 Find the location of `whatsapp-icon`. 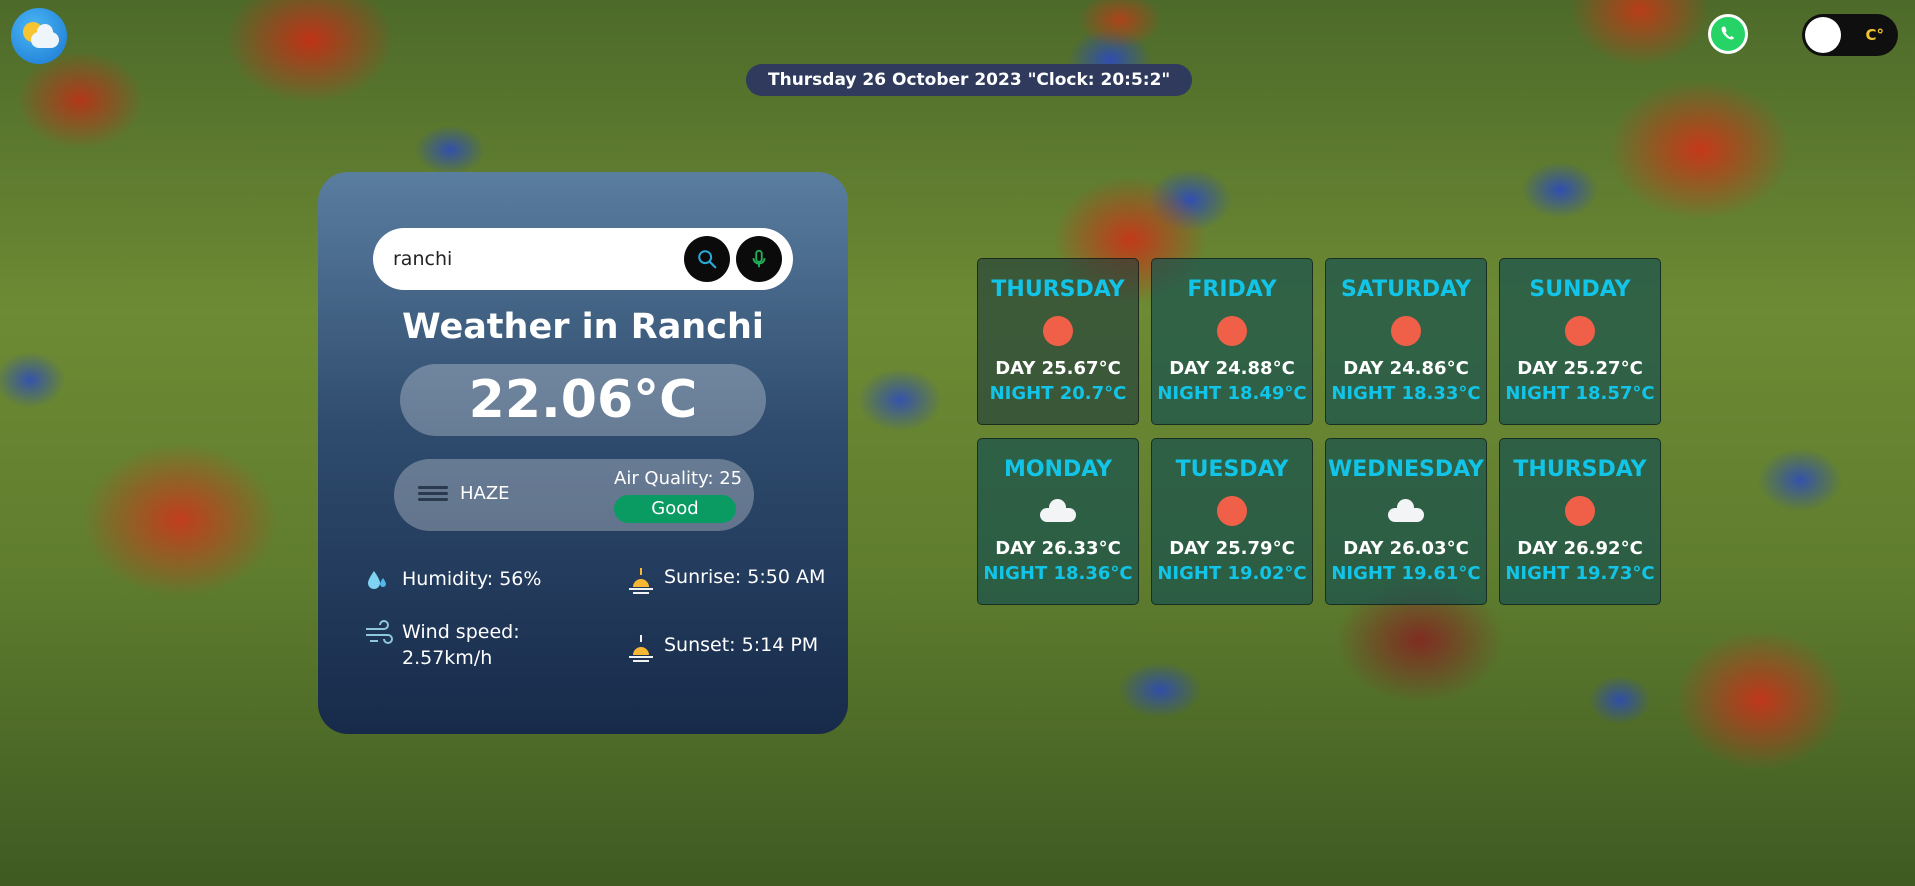

whatsapp-icon is located at coordinates (1728, 34).